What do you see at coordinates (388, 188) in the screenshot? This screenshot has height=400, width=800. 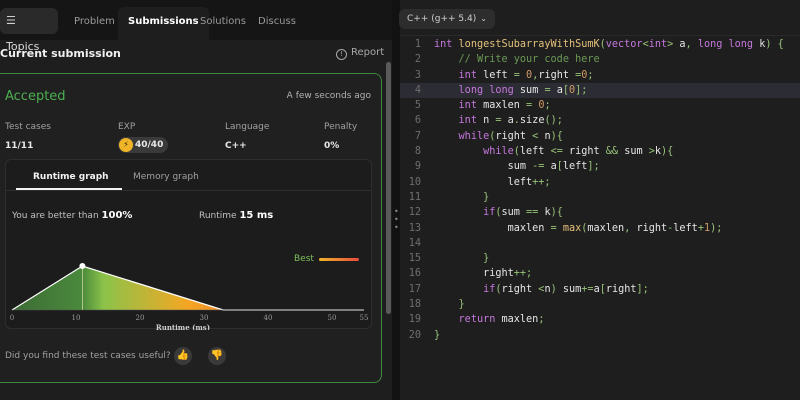 I see `scrollbar-thumb` at bounding box center [388, 188].